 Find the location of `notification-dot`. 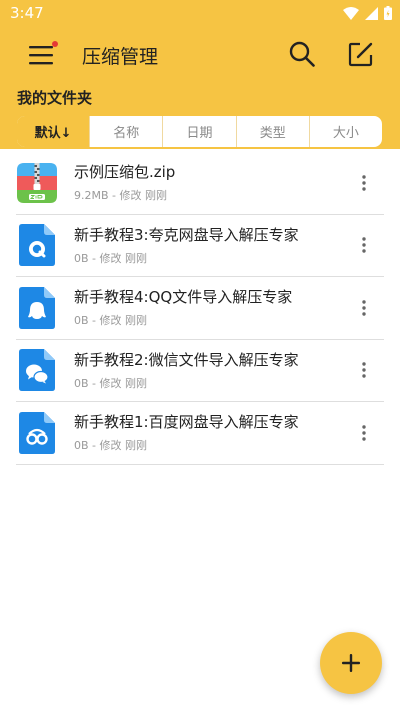

notification-dot is located at coordinates (55, 44).